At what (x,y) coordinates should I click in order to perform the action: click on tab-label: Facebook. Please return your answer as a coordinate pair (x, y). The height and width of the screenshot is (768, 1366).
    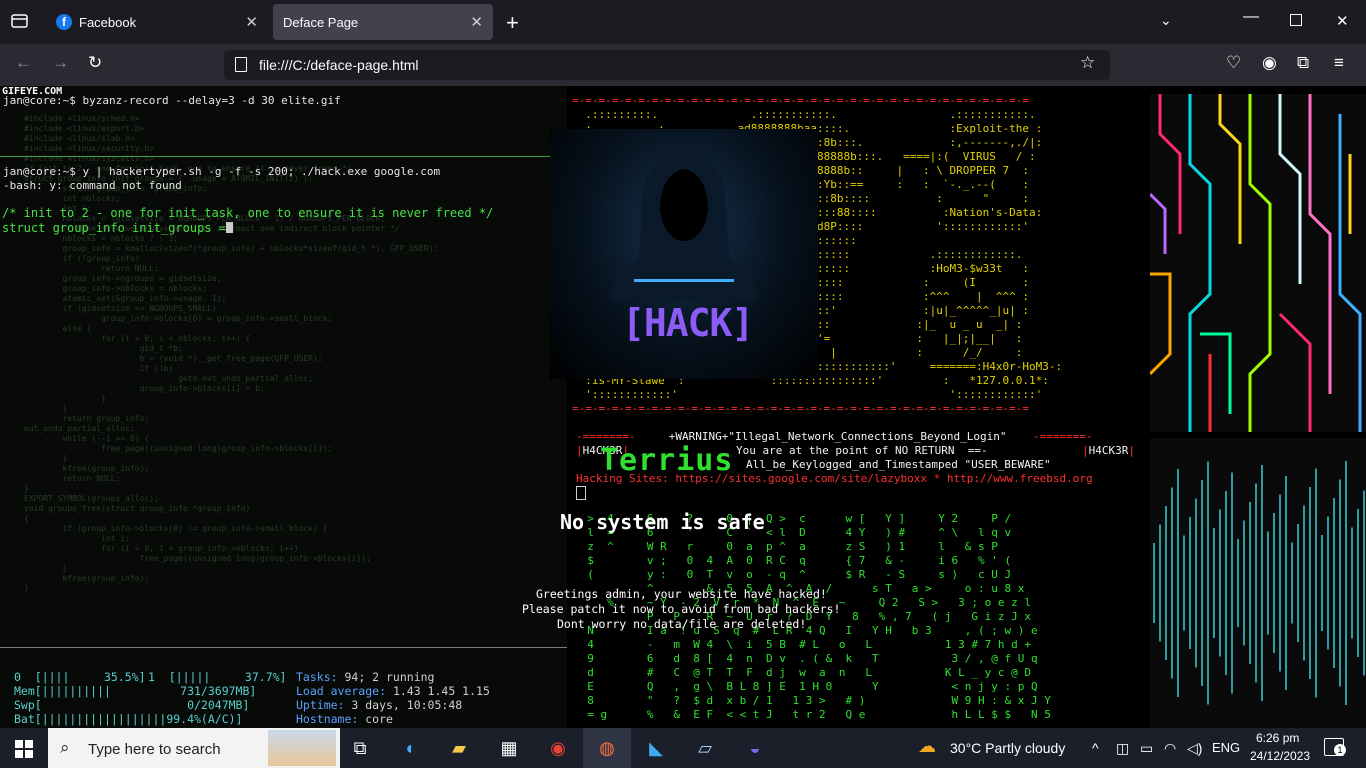
    Looking at the image, I should click on (108, 22).